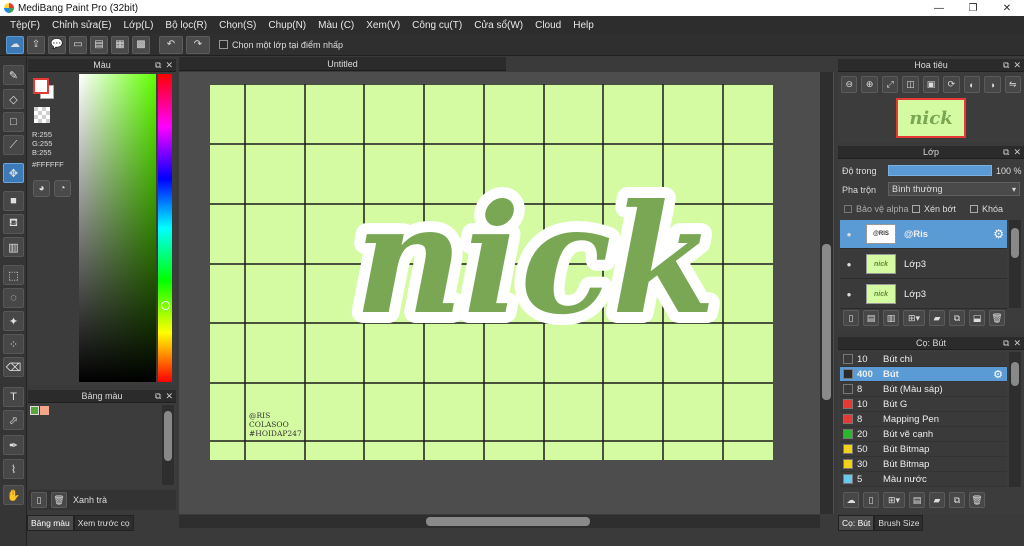 This screenshot has width=1024, height=546. I want to click on mirror-icon: ⇋, so click(1012, 84).